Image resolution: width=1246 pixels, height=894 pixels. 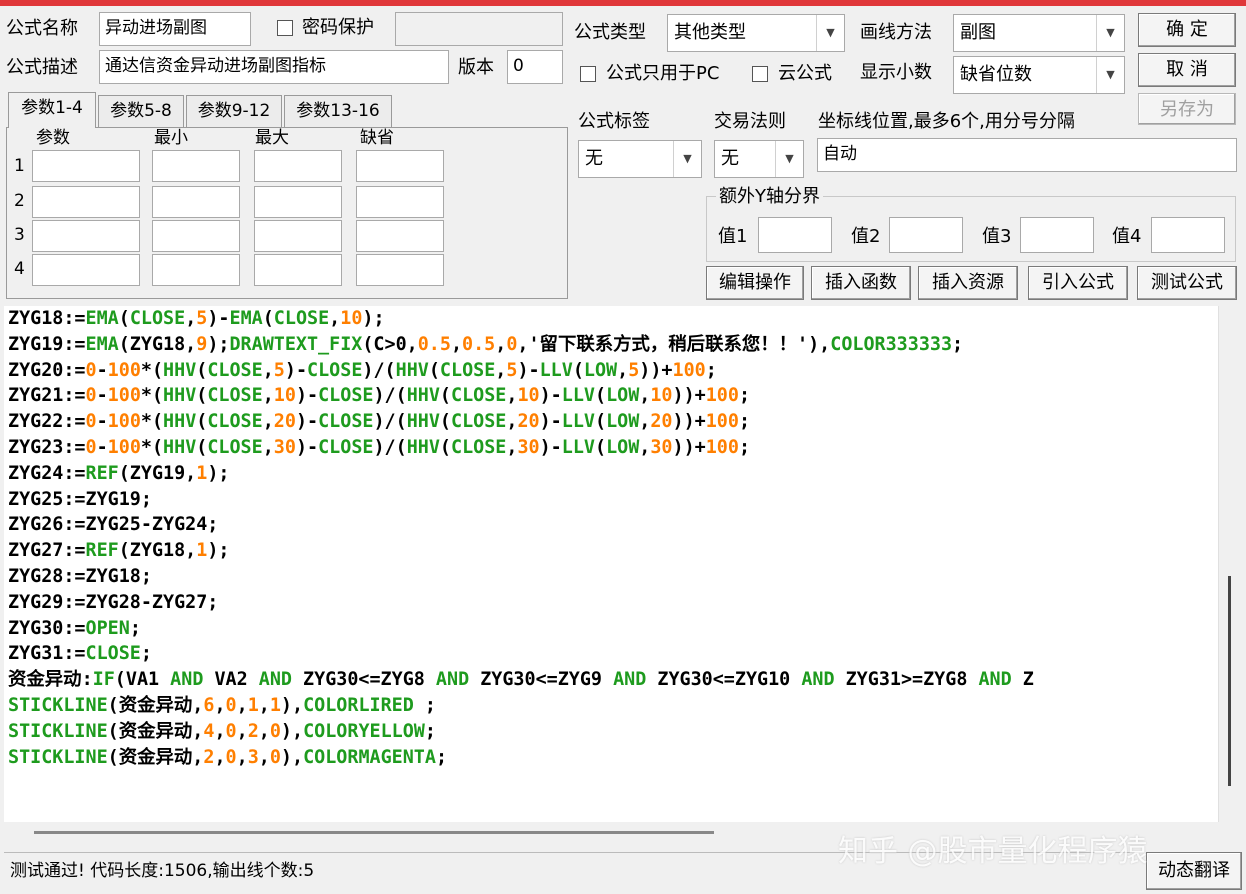 I want to click on code-token: *(, so click(x=152, y=422).